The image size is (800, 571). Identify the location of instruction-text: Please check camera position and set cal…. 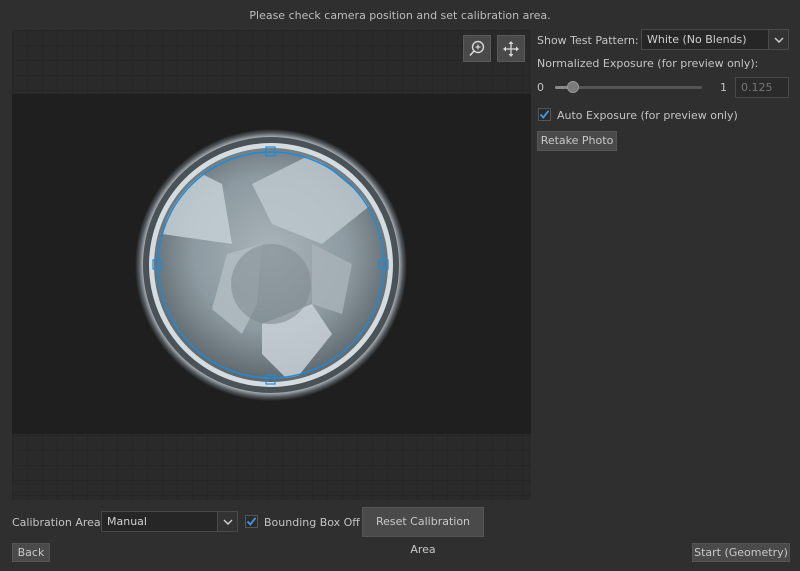
(400, 15).